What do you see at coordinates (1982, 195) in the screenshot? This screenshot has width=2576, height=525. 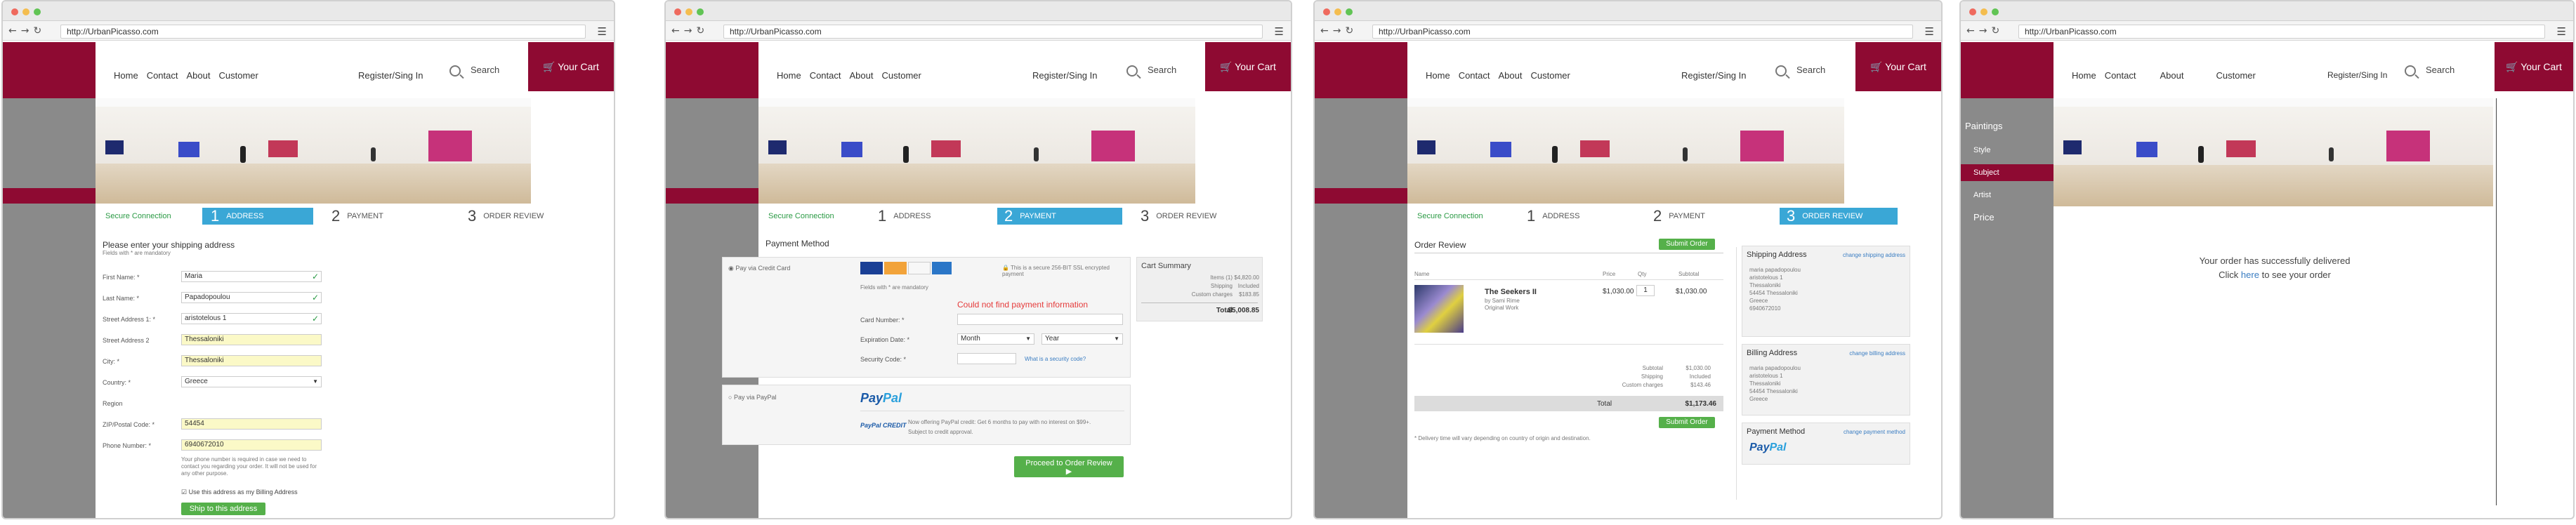 I see `category-artist: Artist` at bounding box center [1982, 195].